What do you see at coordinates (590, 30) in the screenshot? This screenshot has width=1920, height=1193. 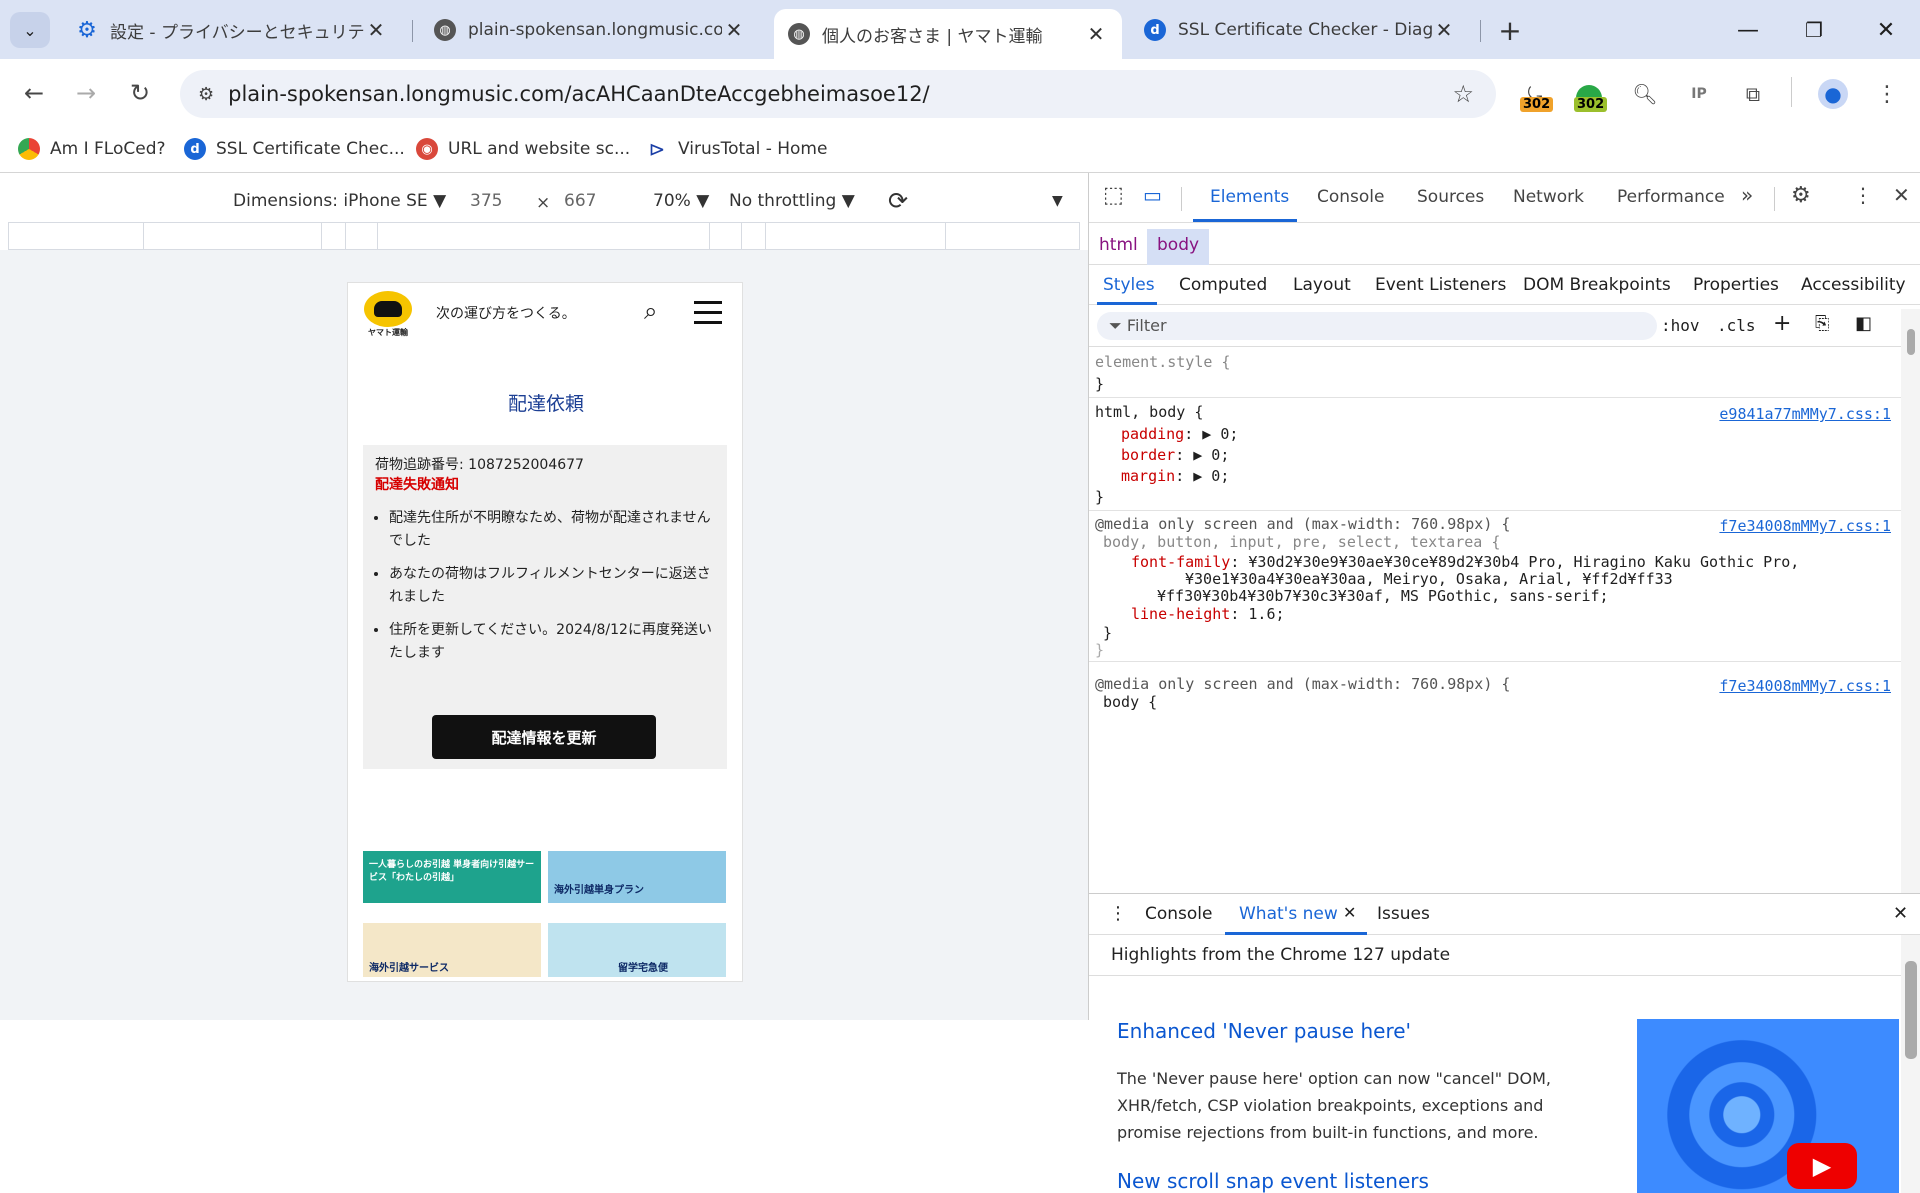 I see `tab-plain-spokensan: ◍ plain-spokensan.longmusic.com ✕` at bounding box center [590, 30].